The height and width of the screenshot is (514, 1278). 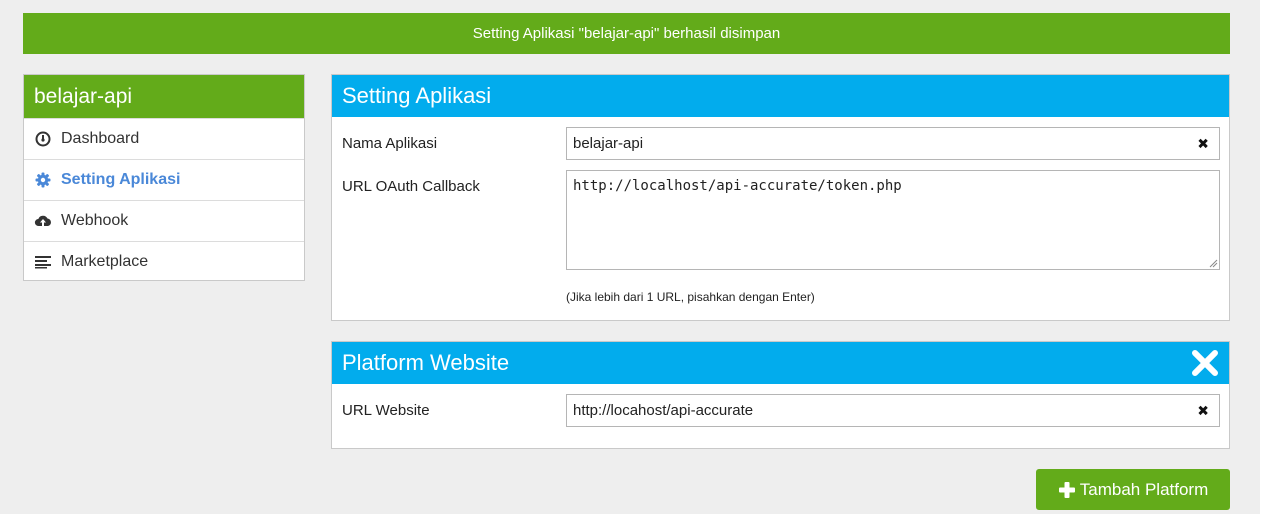 What do you see at coordinates (164, 261) in the screenshot?
I see `sidebar-item-marketplace: Marketplace` at bounding box center [164, 261].